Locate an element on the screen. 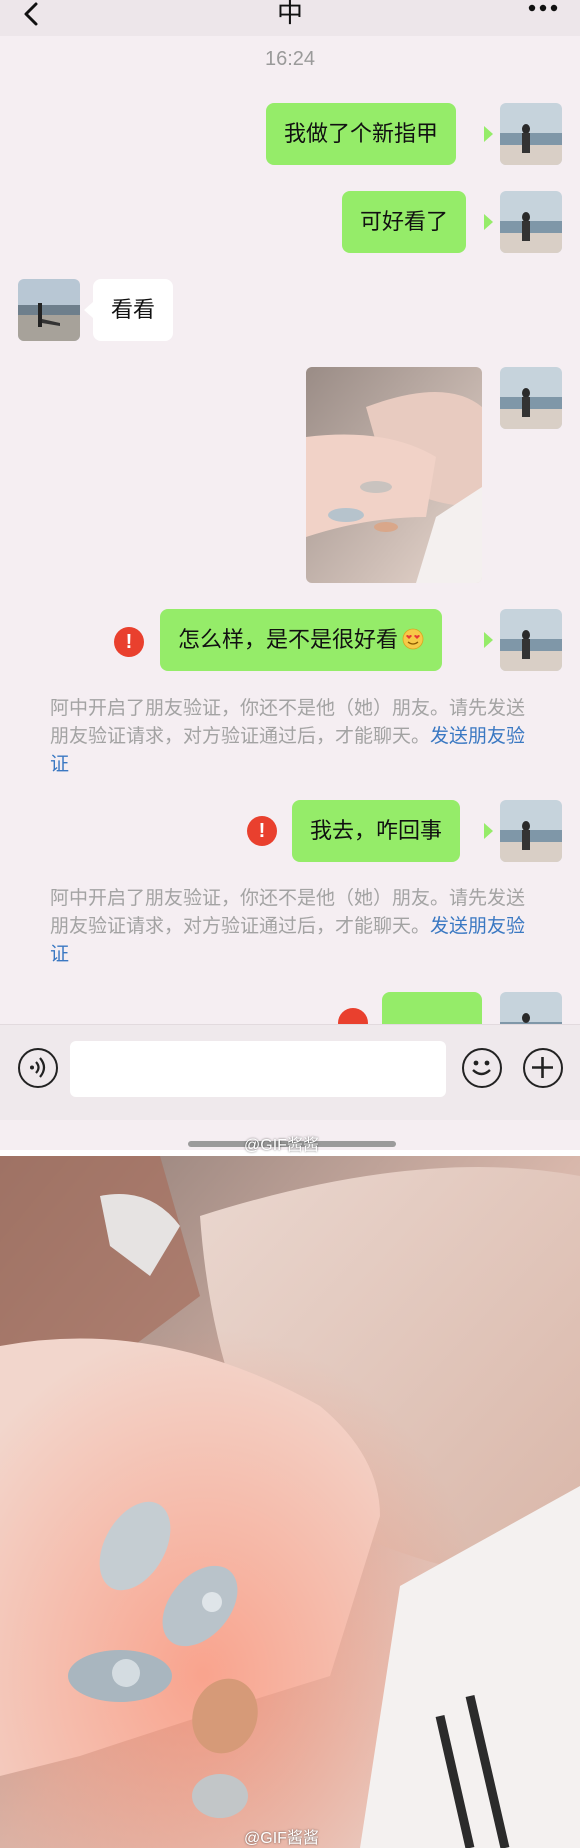 The width and height of the screenshot is (580, 1848). message-bubble: 看看 is located at coordinates (133, 310).